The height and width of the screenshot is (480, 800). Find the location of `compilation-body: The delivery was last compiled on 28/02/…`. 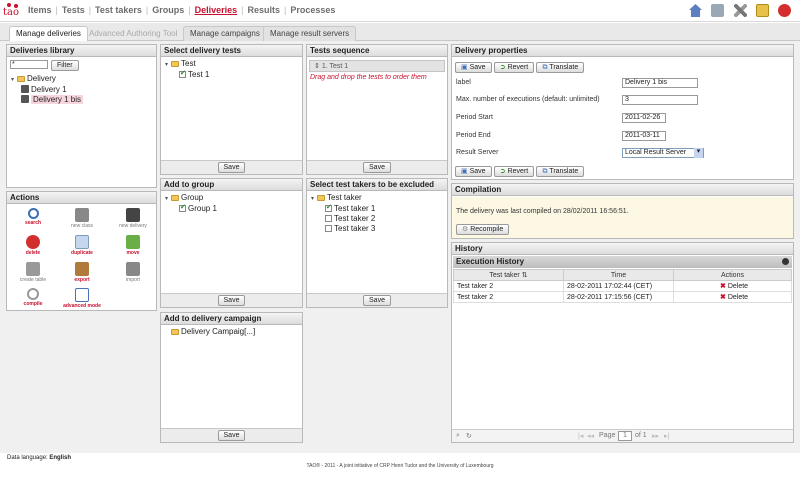

compilation-body: The delivery was last compiled on 28/02/… is located at coordinates (622, 217).